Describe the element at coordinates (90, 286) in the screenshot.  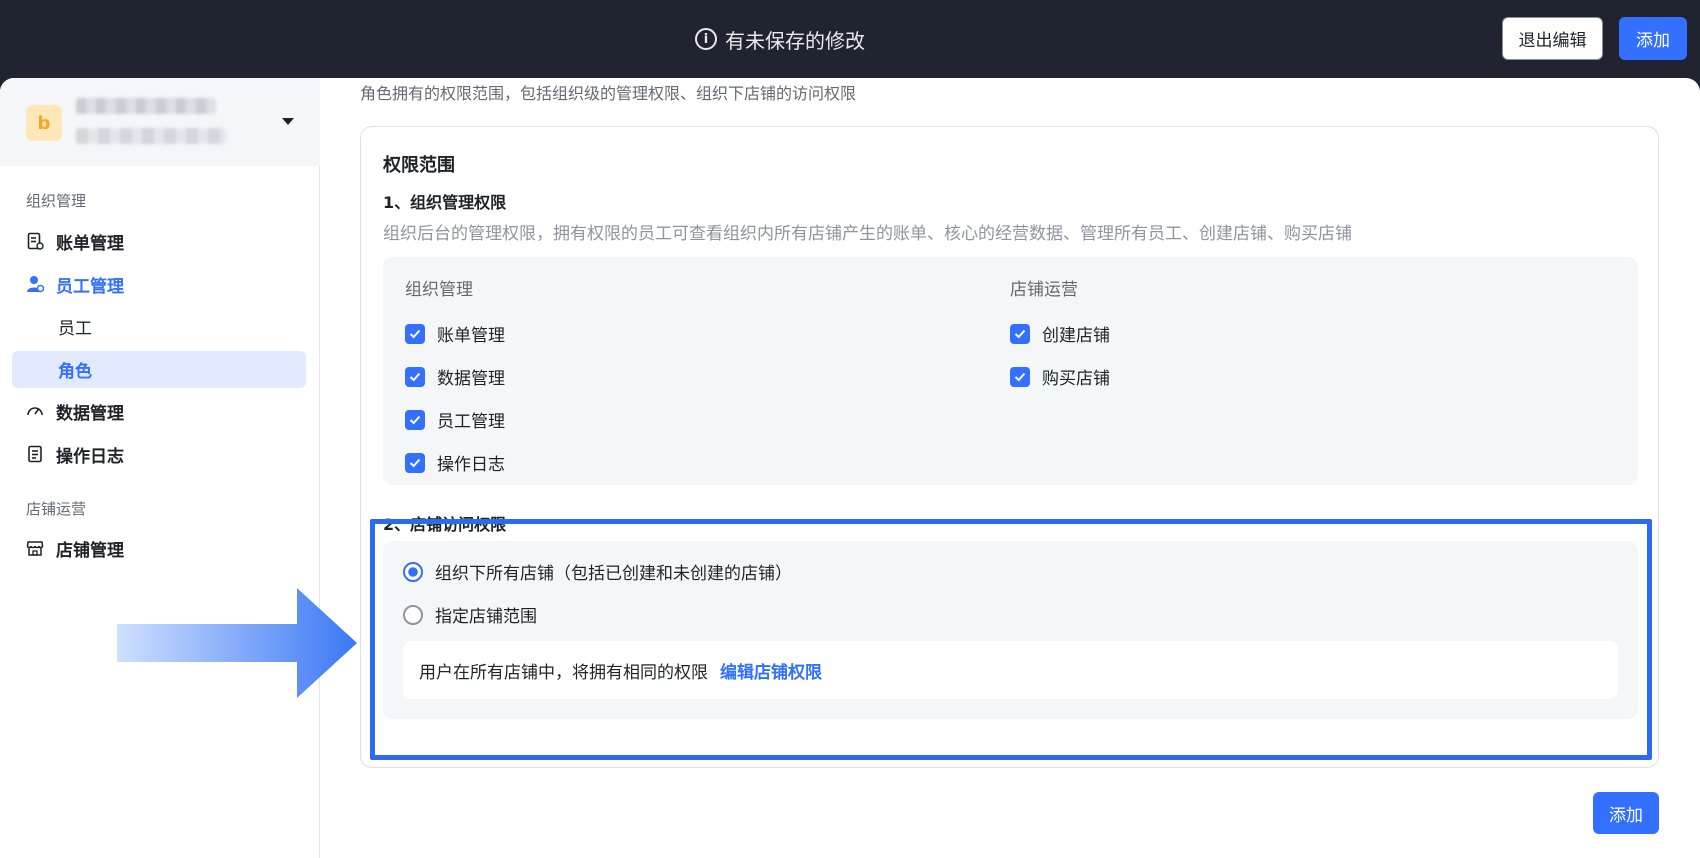
I see `sidebar-item-label: 员工管理` at that location.